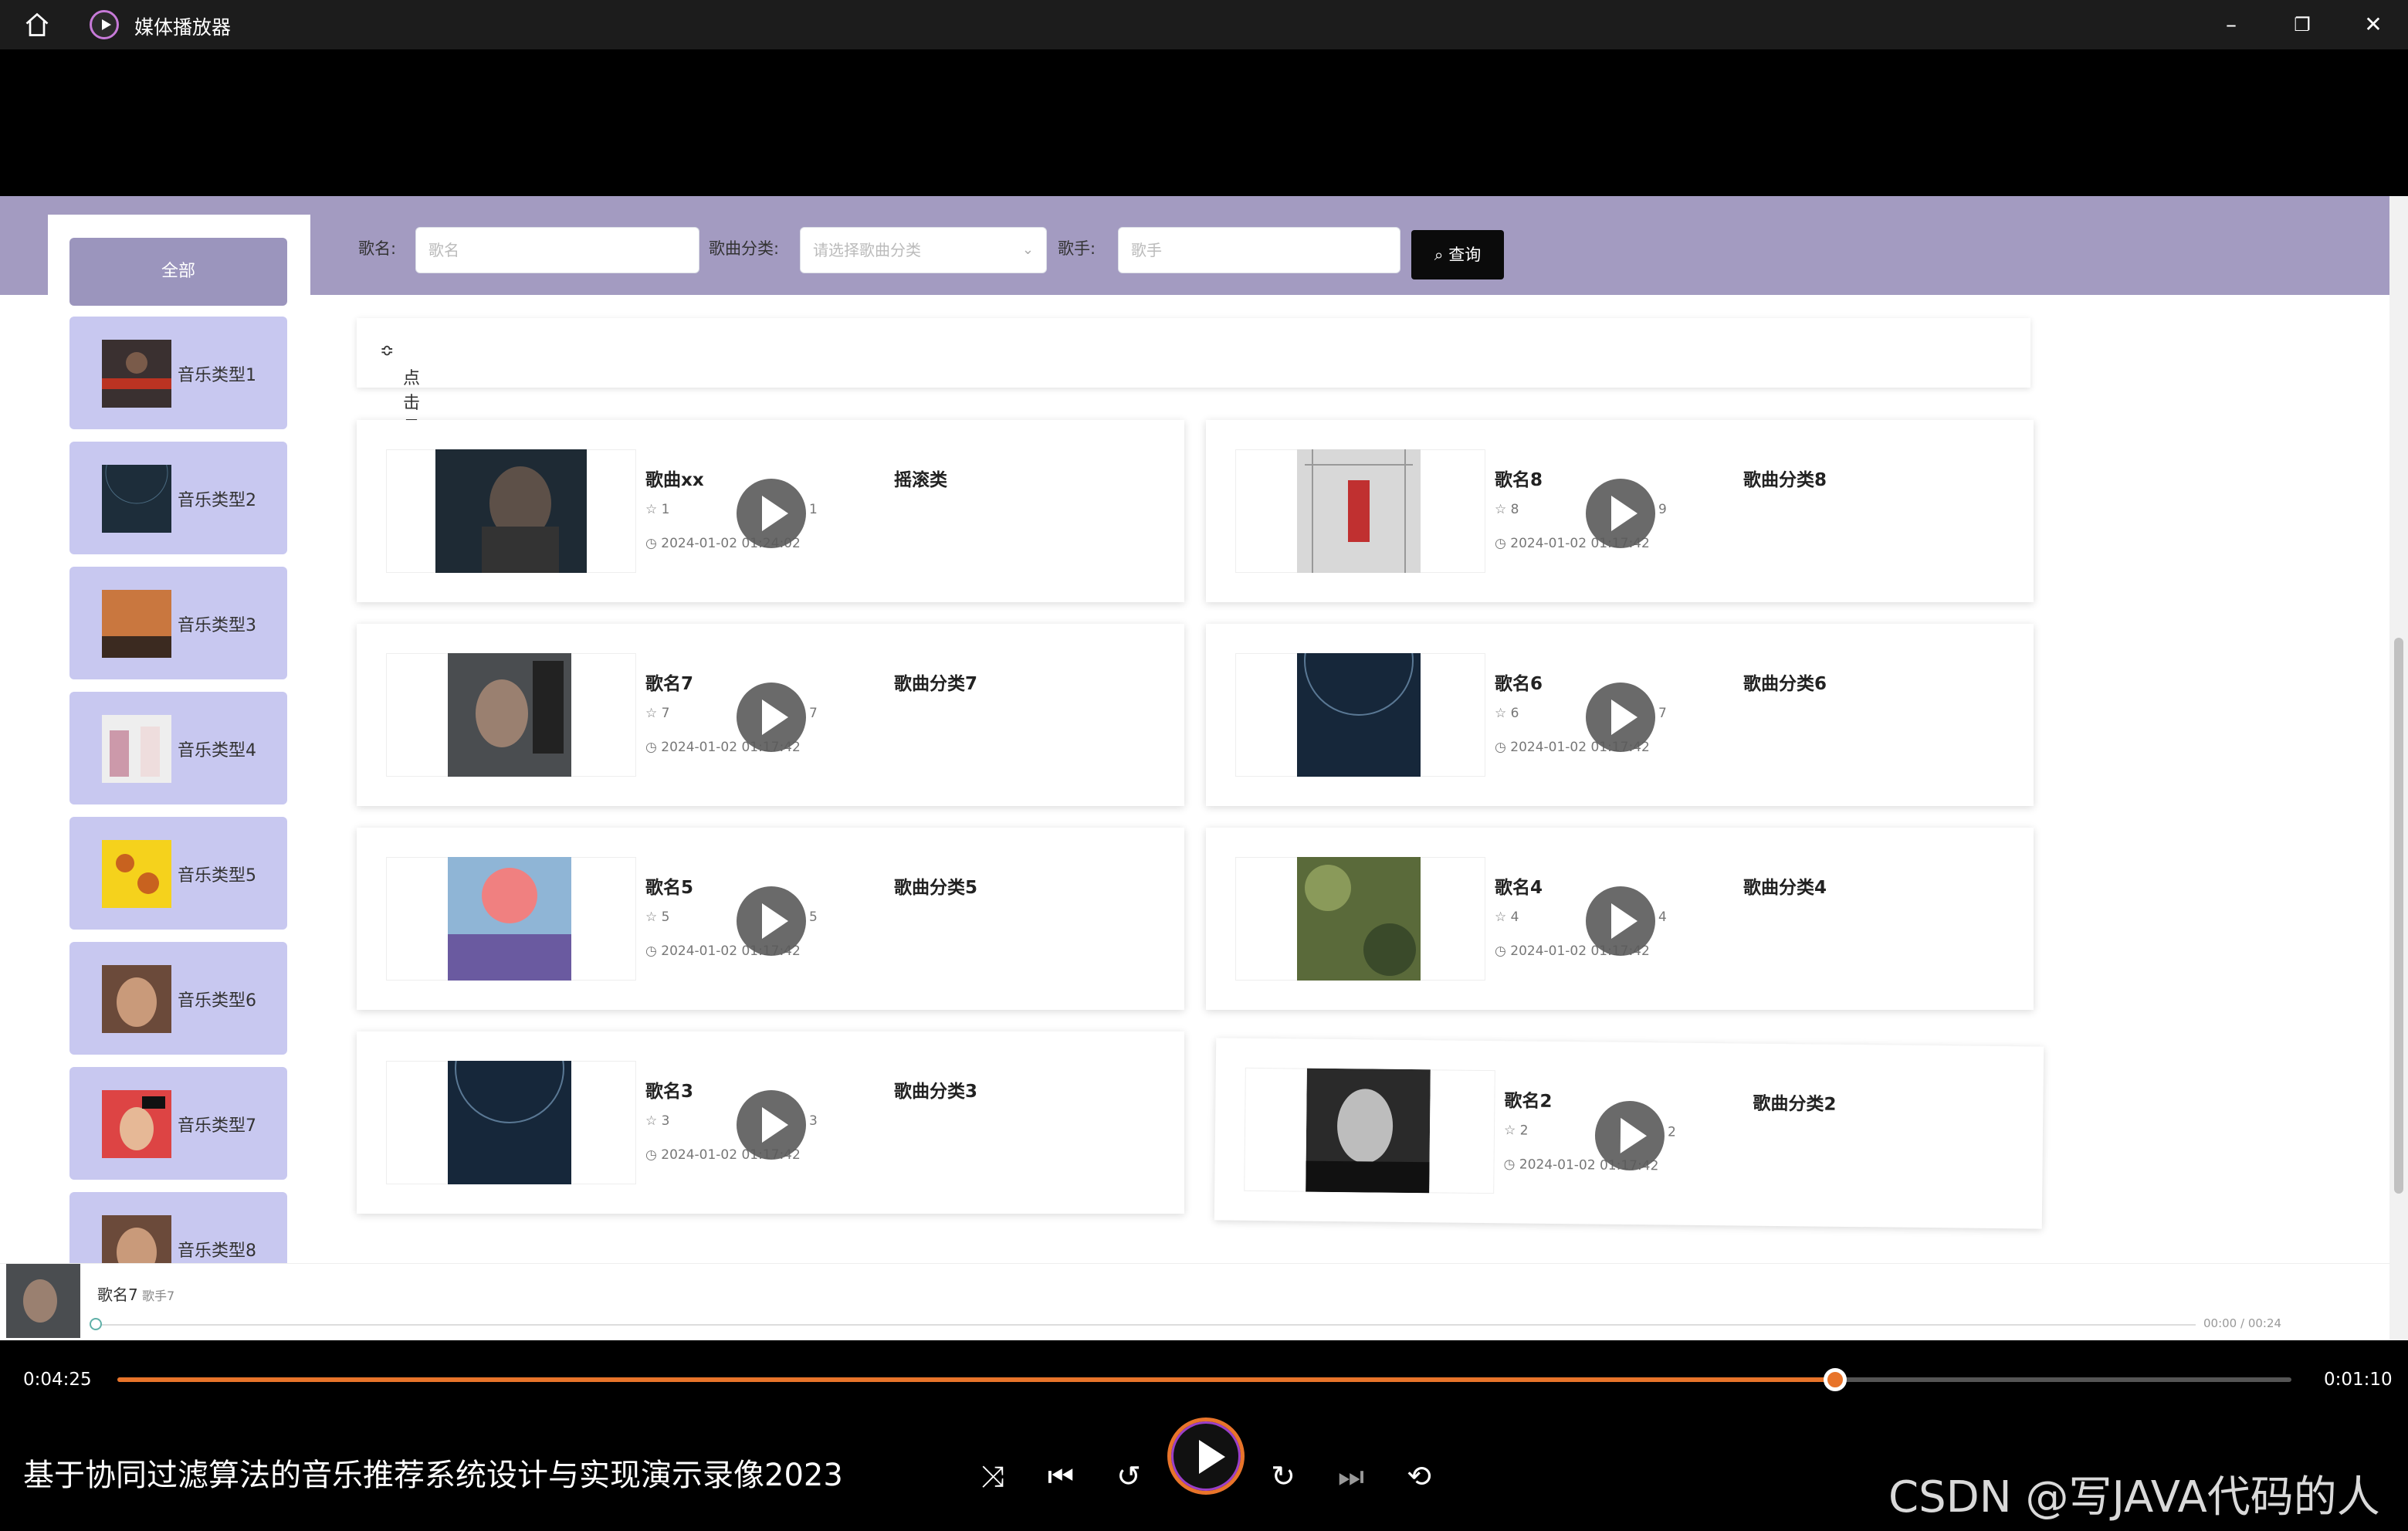 The image size is (2408, 1531). I want to click on star-count: ☆ 8, so click(1507, 510).